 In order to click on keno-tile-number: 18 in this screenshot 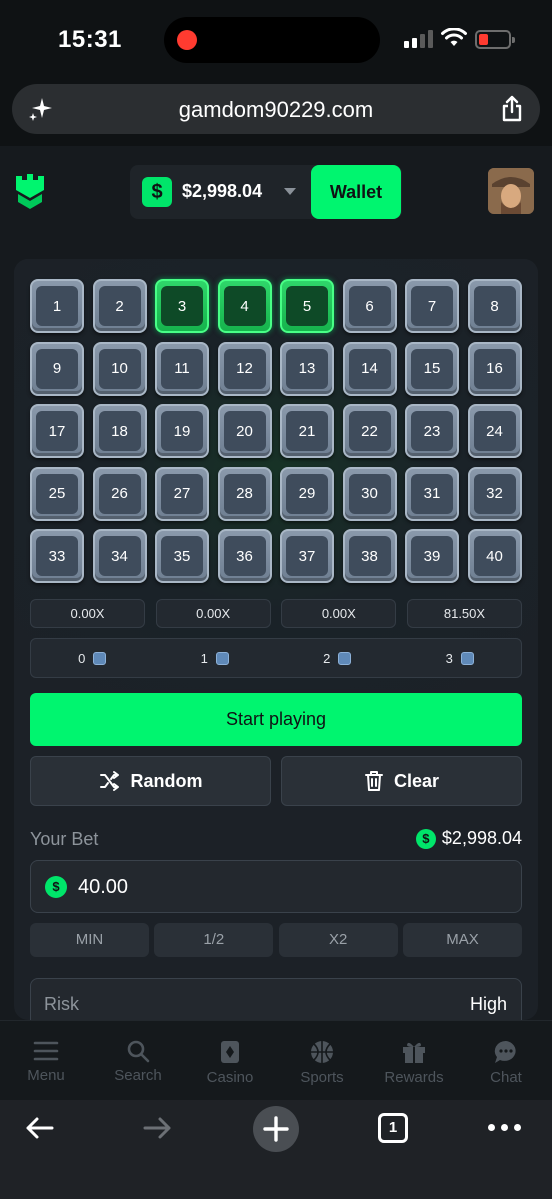, I will do `click(119, 431)`.